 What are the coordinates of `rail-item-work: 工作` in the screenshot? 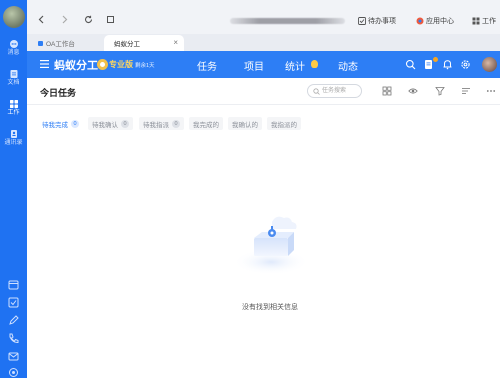 It's located at (13, 108).